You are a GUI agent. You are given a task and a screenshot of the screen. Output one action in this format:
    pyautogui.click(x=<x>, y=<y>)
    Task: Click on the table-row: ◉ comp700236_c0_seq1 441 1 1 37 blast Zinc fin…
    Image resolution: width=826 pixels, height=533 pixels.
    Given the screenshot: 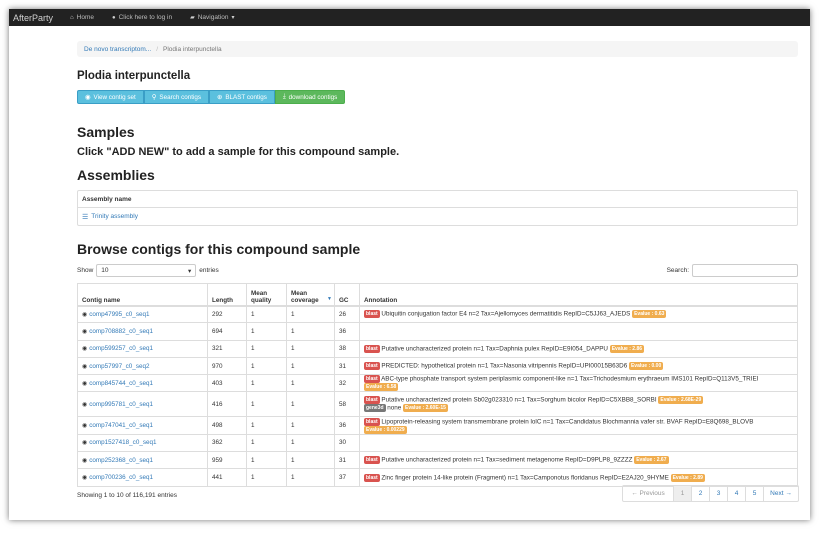 What is the action you would take?
    pyautogui.click(x=437, y=477)
    